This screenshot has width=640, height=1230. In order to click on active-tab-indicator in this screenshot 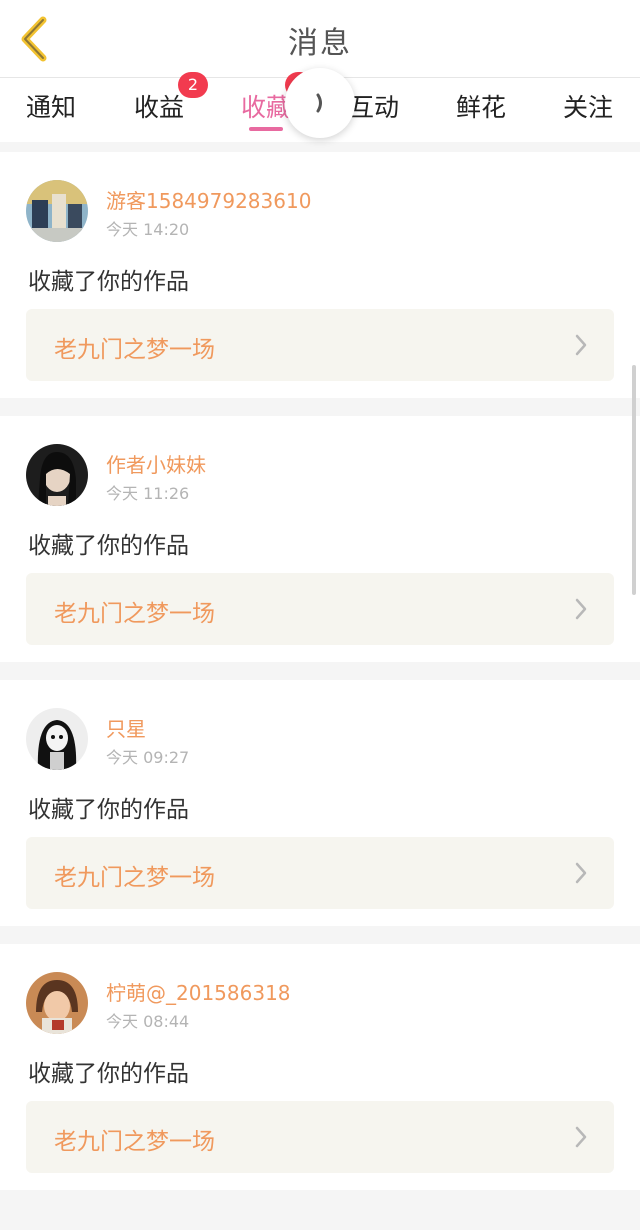, I will do `click(266, 129)`.